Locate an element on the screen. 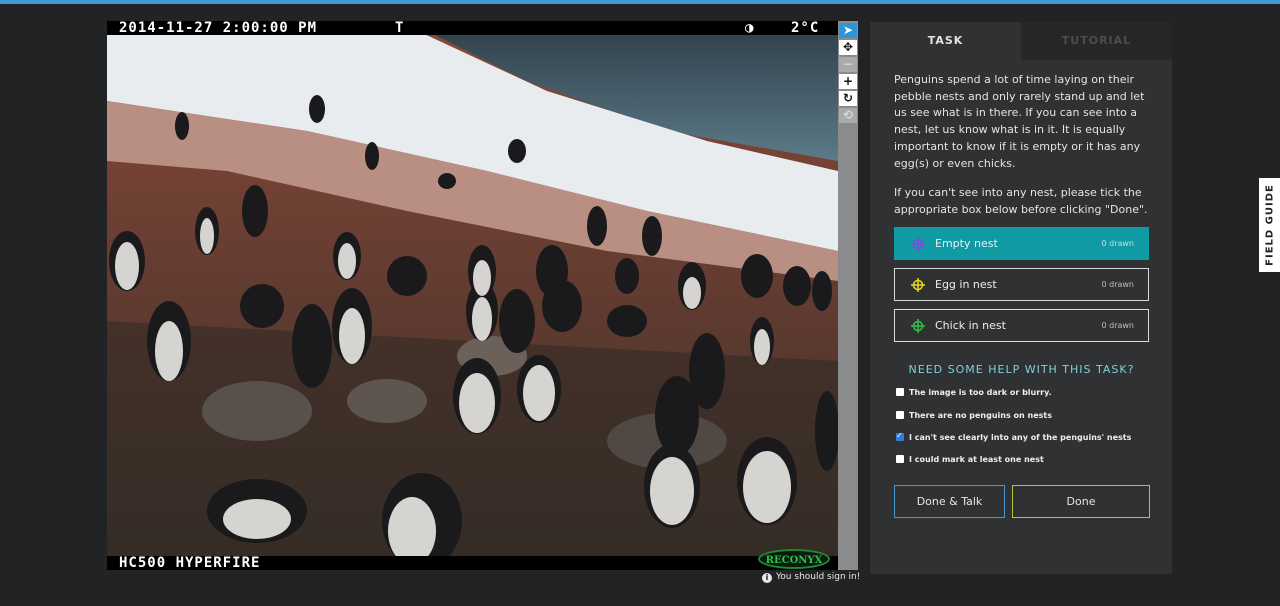  tab-task: TASK is located at coordinates (945, 41).